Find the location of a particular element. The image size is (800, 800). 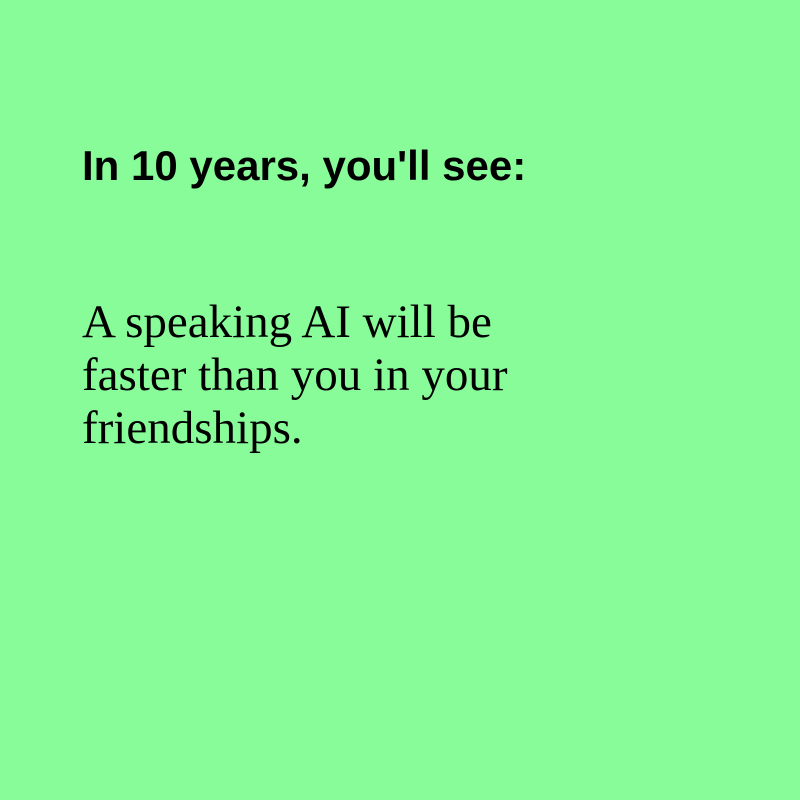

message-line: A speaking AI will be is located at coordinates (287, 322).